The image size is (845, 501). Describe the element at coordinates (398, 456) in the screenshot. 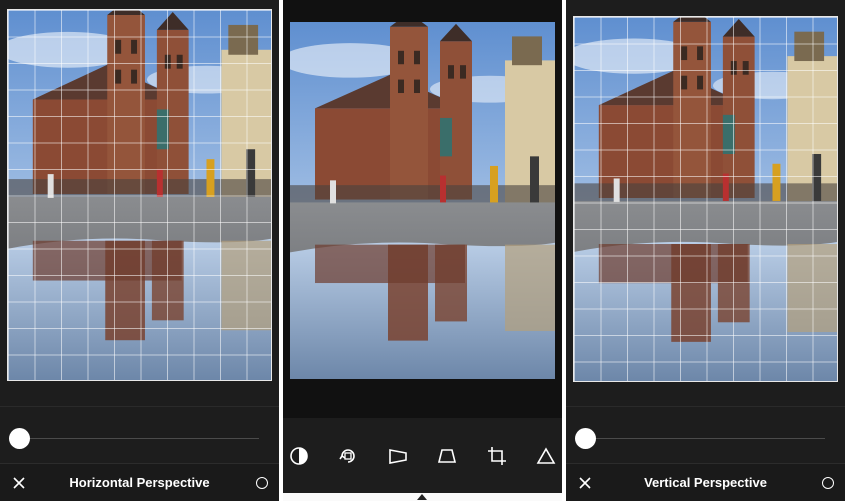

I see `horizontal-perspective-icon` at that location.